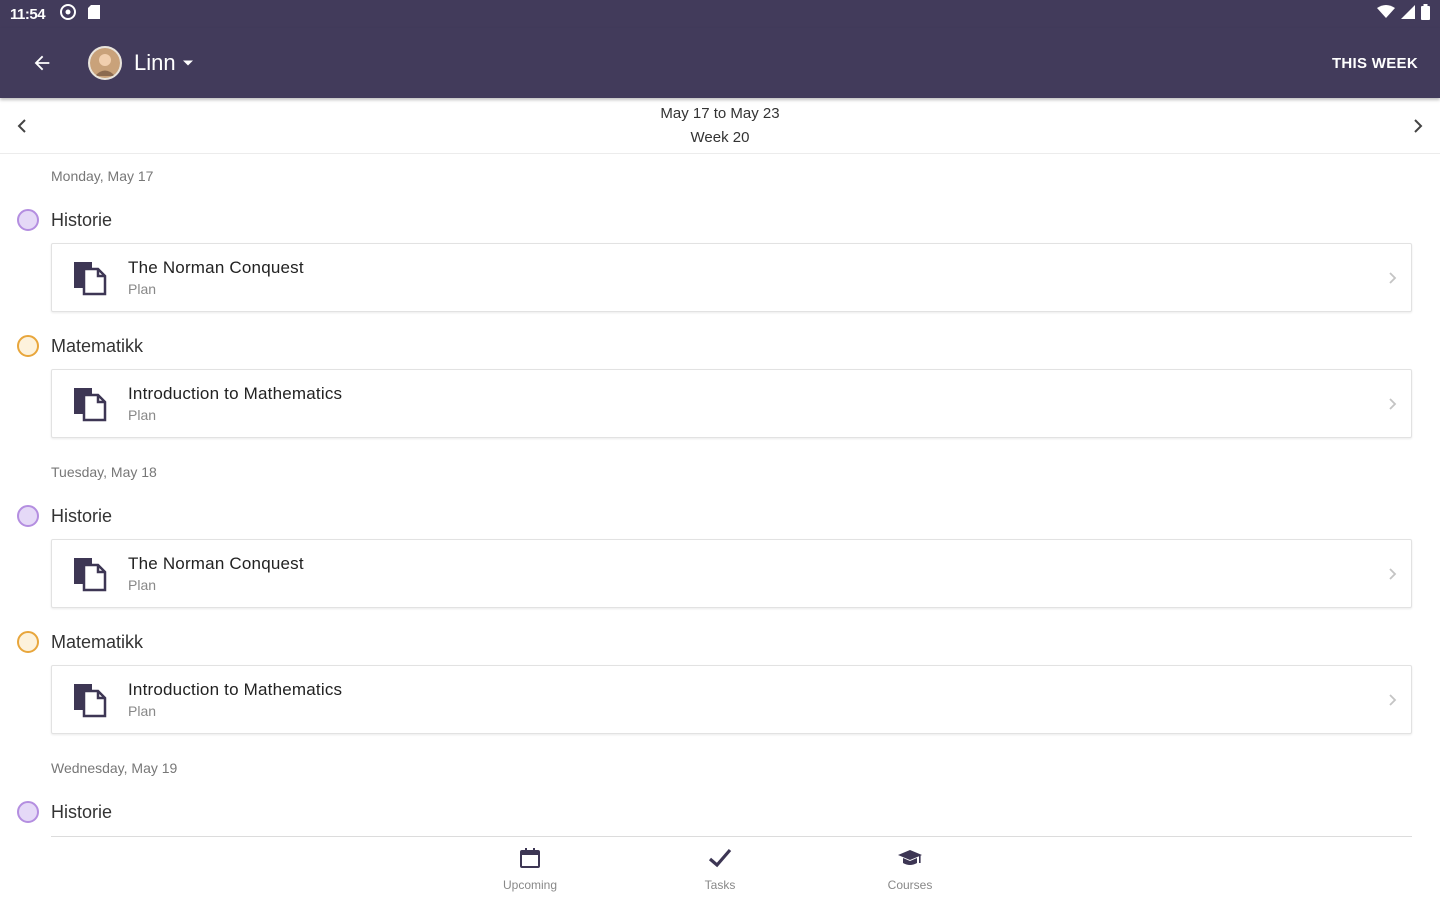 The height and width of the screenshot is (900, 1440). Describe the element at coordinates (94, 14) in the screenshot. I see `sd-card-icon` at that location.